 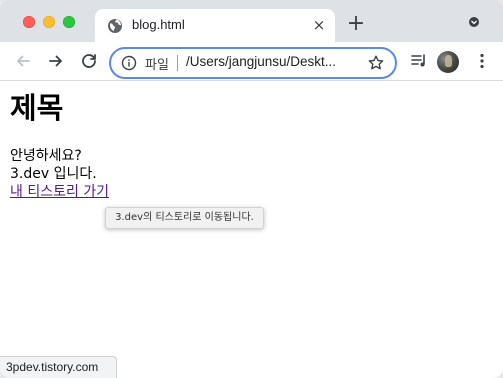 I want to click on avatar, so click(x=448, y=62).